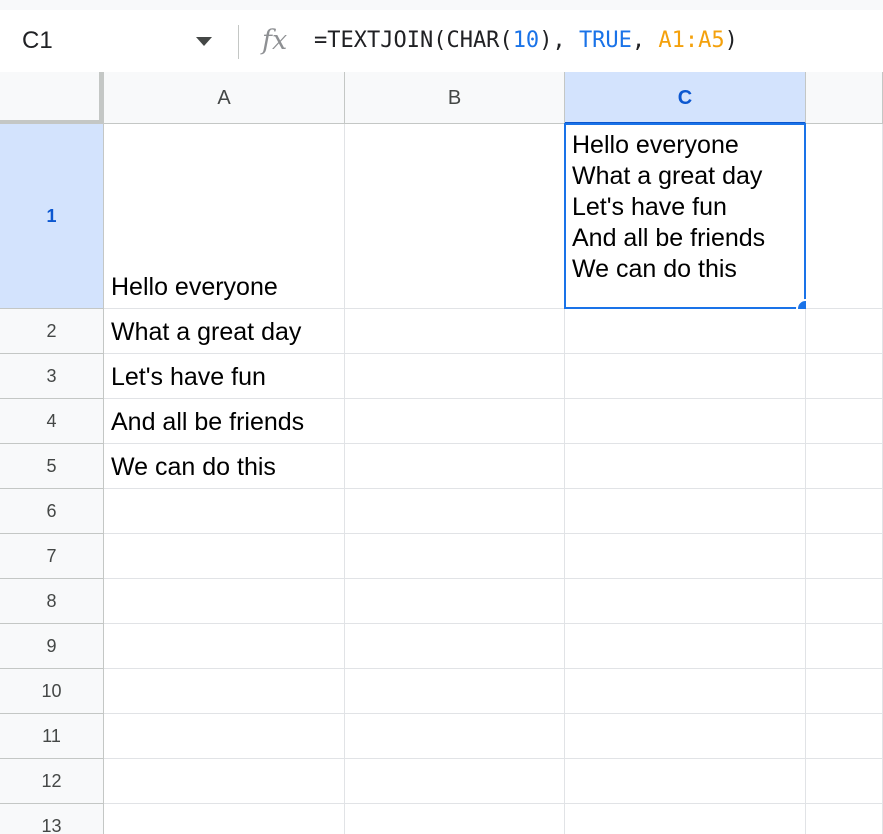  Describe the element at coordinates (52, 781) in the screenshot. I see `row-header-12: 12` at that location.